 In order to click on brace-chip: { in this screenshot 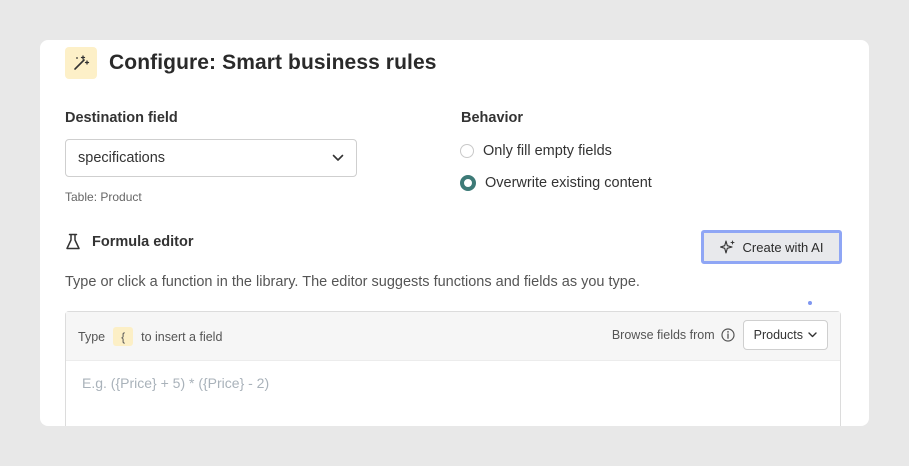, I will do `click(123, 336)`.